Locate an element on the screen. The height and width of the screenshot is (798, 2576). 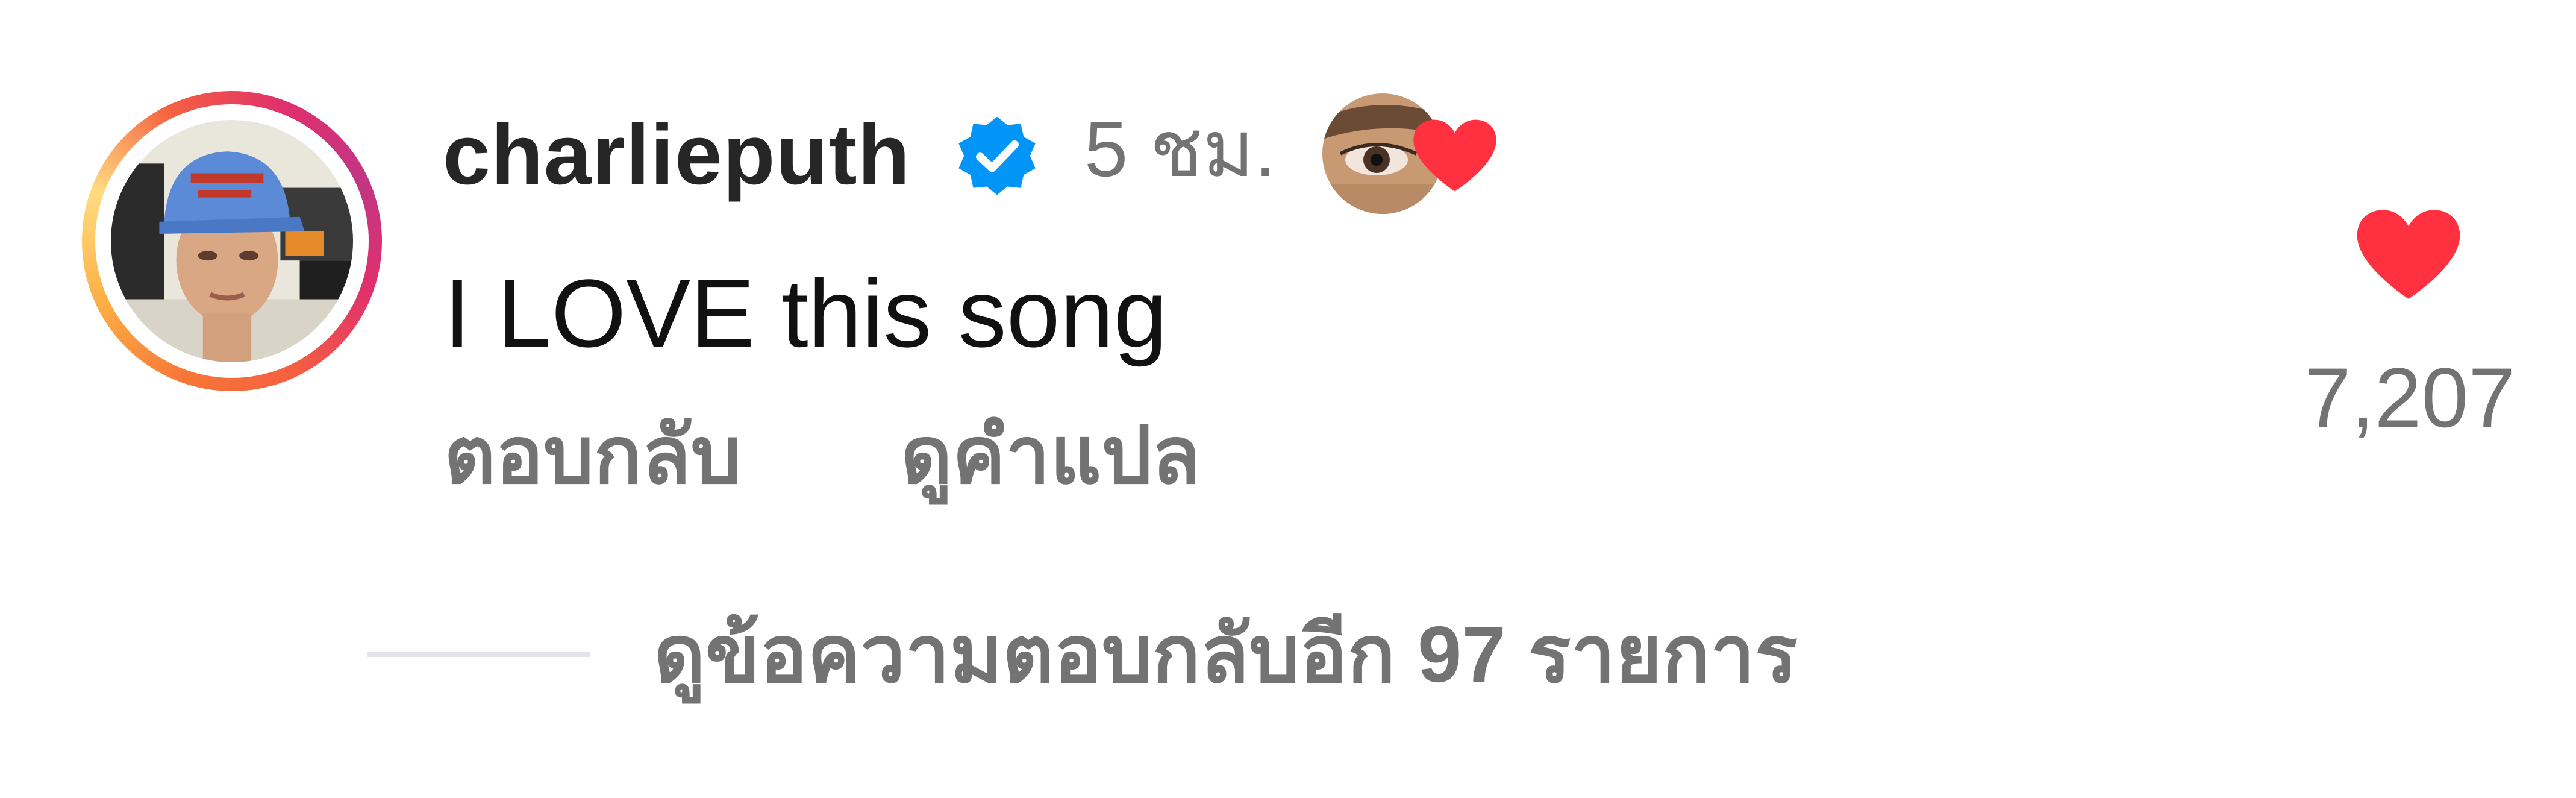
like-heart-icon is located at coordinates (2408, 255).